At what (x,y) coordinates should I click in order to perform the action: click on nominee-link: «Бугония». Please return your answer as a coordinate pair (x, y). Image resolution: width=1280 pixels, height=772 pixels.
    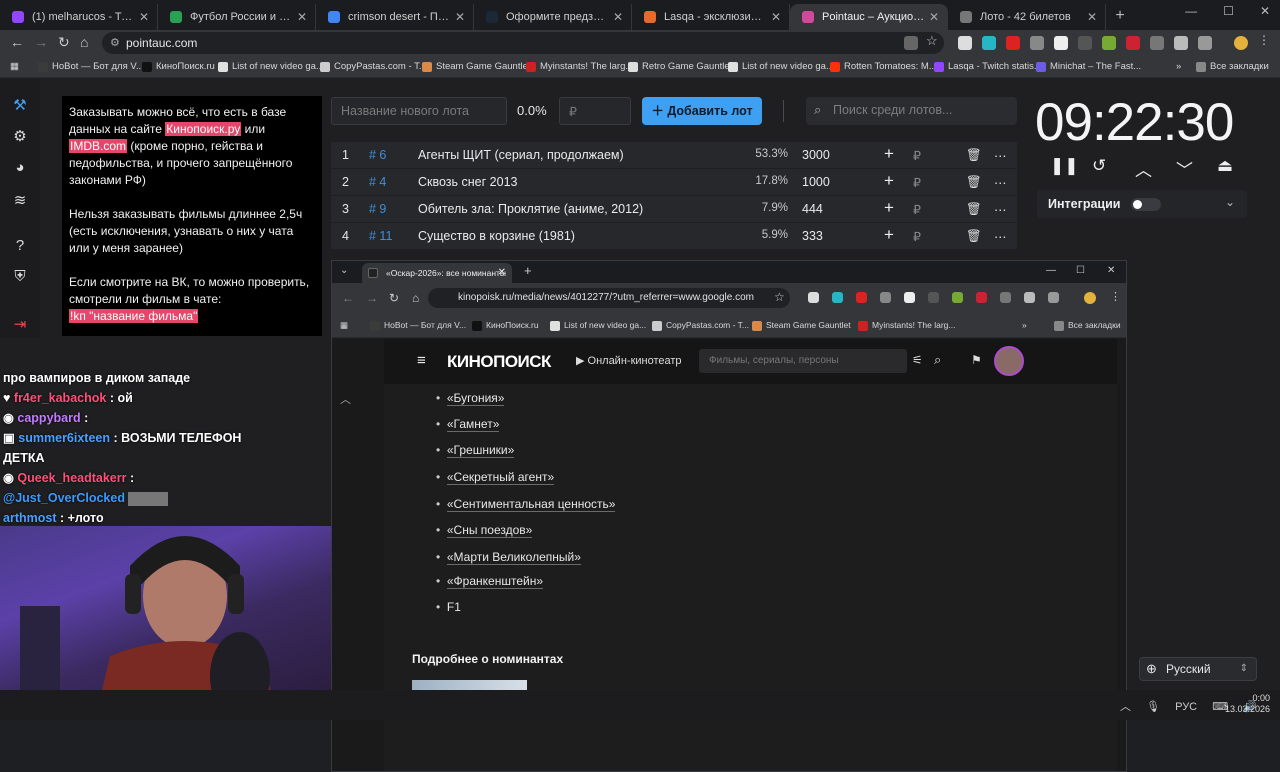
    Looking at the image, I should click on (475, 398).